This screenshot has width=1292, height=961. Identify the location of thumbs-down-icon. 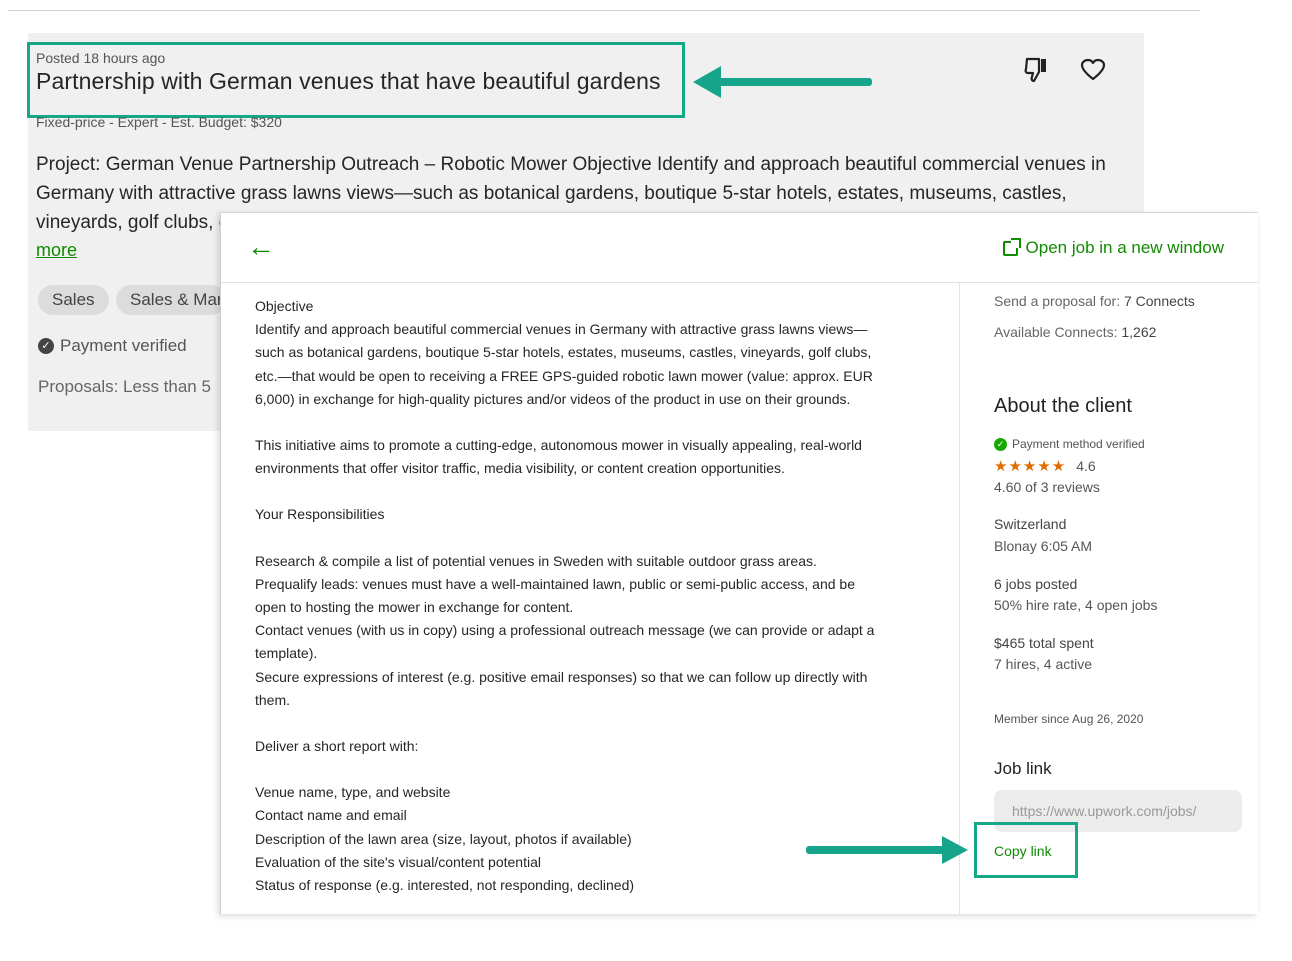
(1037, 73).